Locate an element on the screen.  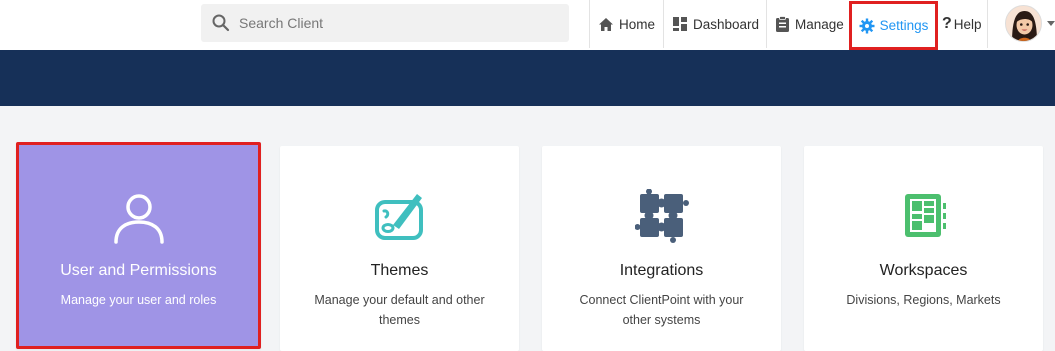
avatar-image is located at coordinates (1023, 23).